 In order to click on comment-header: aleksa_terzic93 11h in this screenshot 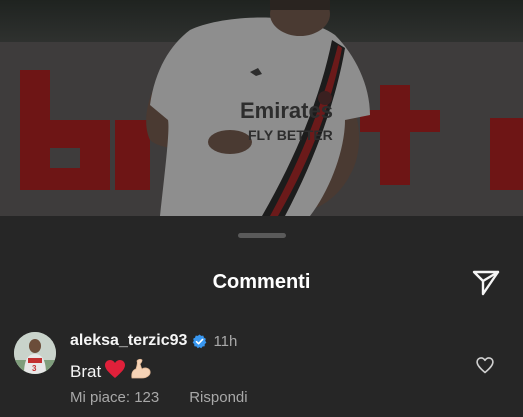, I will do `click(153, 341)`.